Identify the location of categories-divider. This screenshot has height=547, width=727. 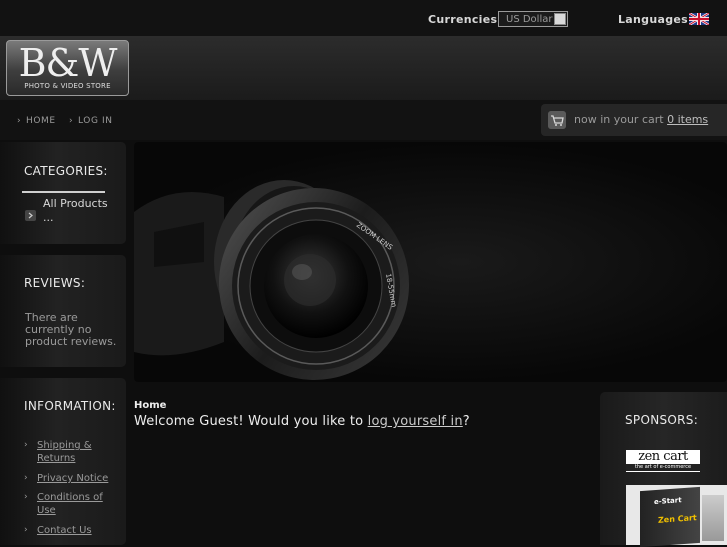
(63, 192).